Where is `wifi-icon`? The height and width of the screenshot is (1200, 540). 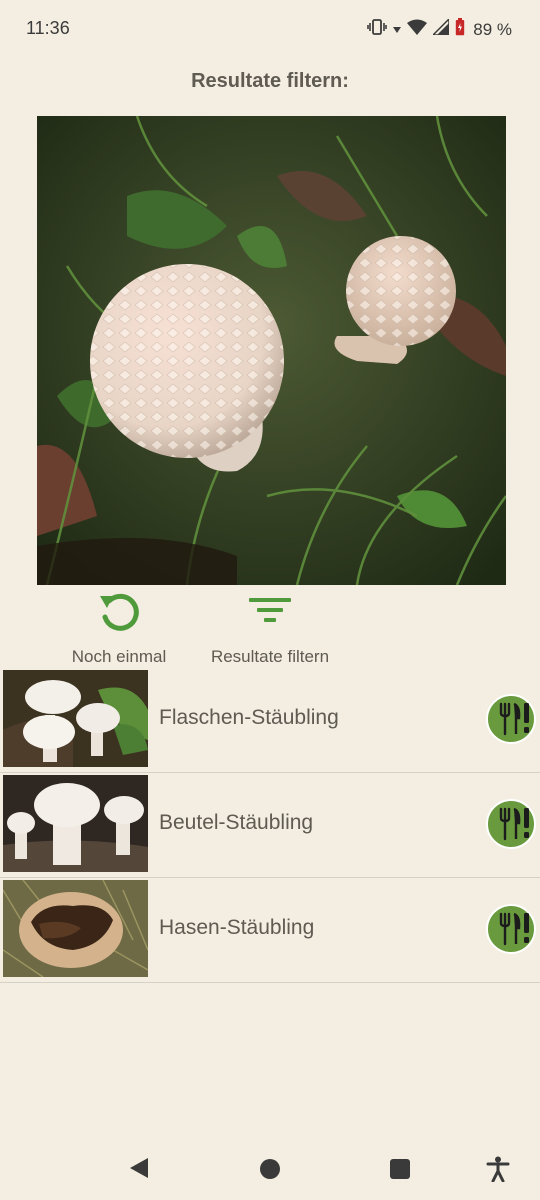 wifi-icon is located at coordinates (417, 29).